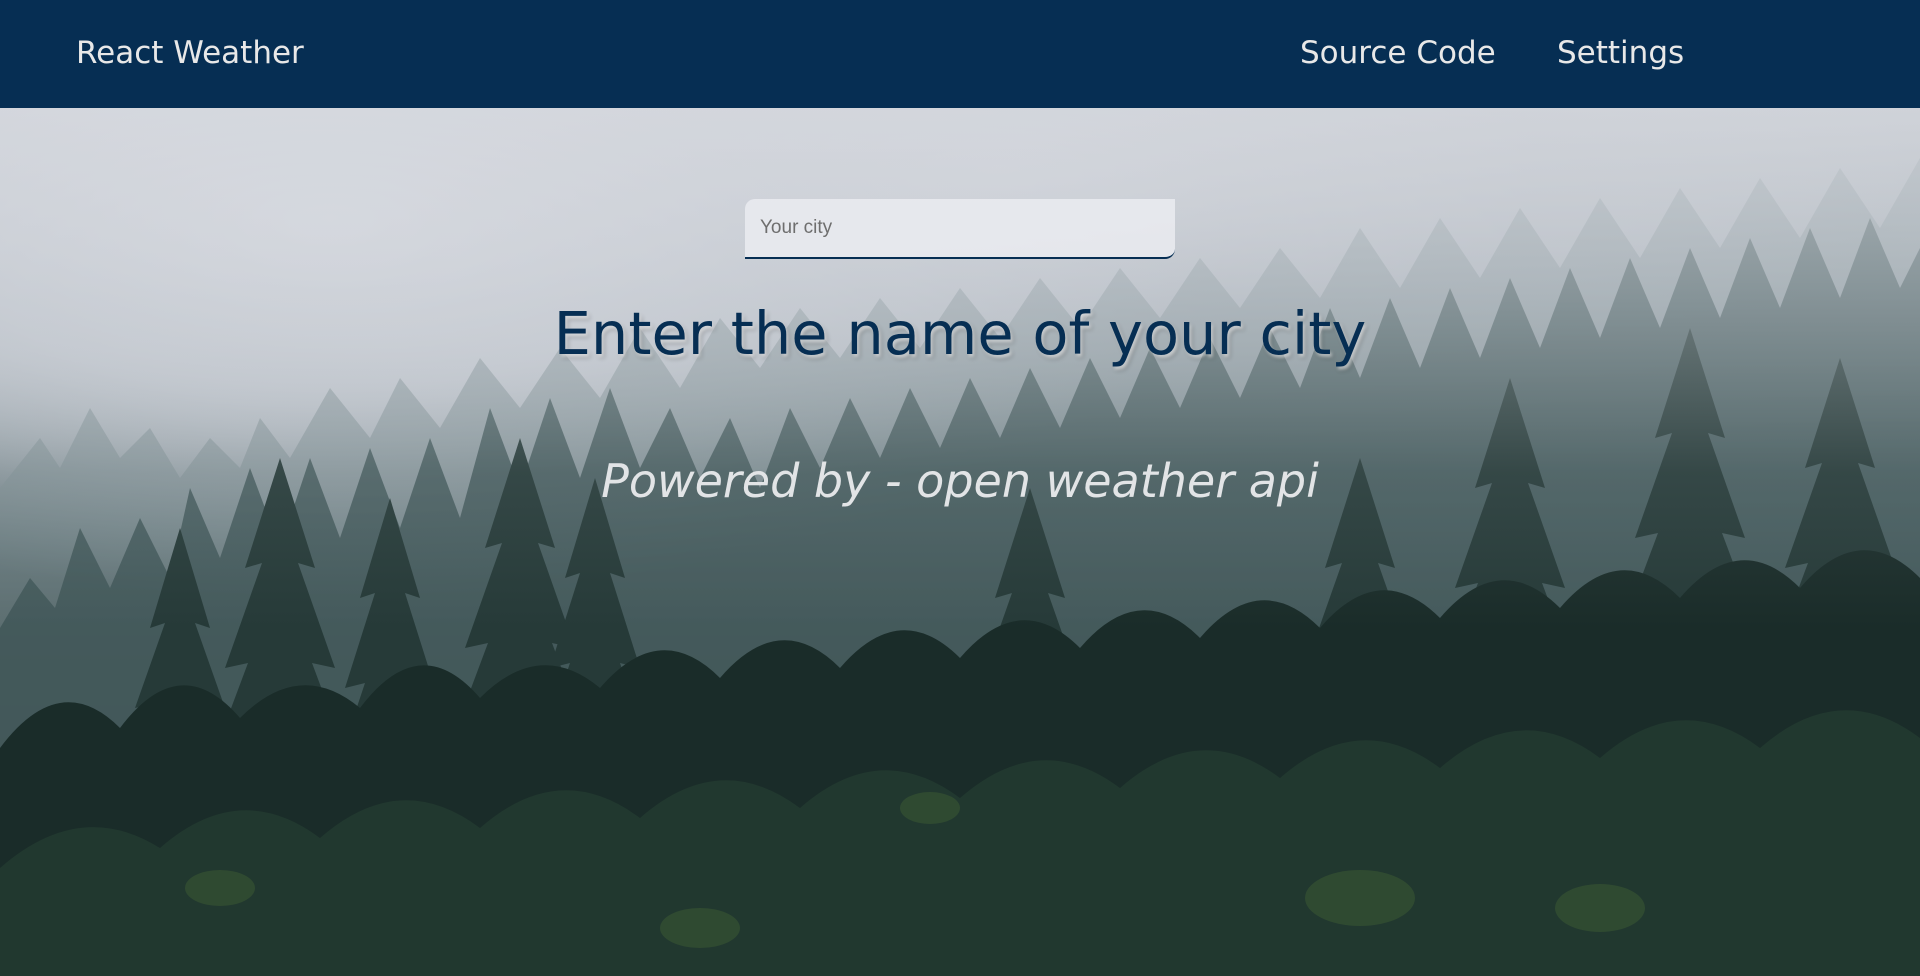 This screenshot has height=976, width=1920. Describe the element at coordinates (960, 333) in the screenshot. I see `enter-city-heading: Enter the name of your city` at that location.